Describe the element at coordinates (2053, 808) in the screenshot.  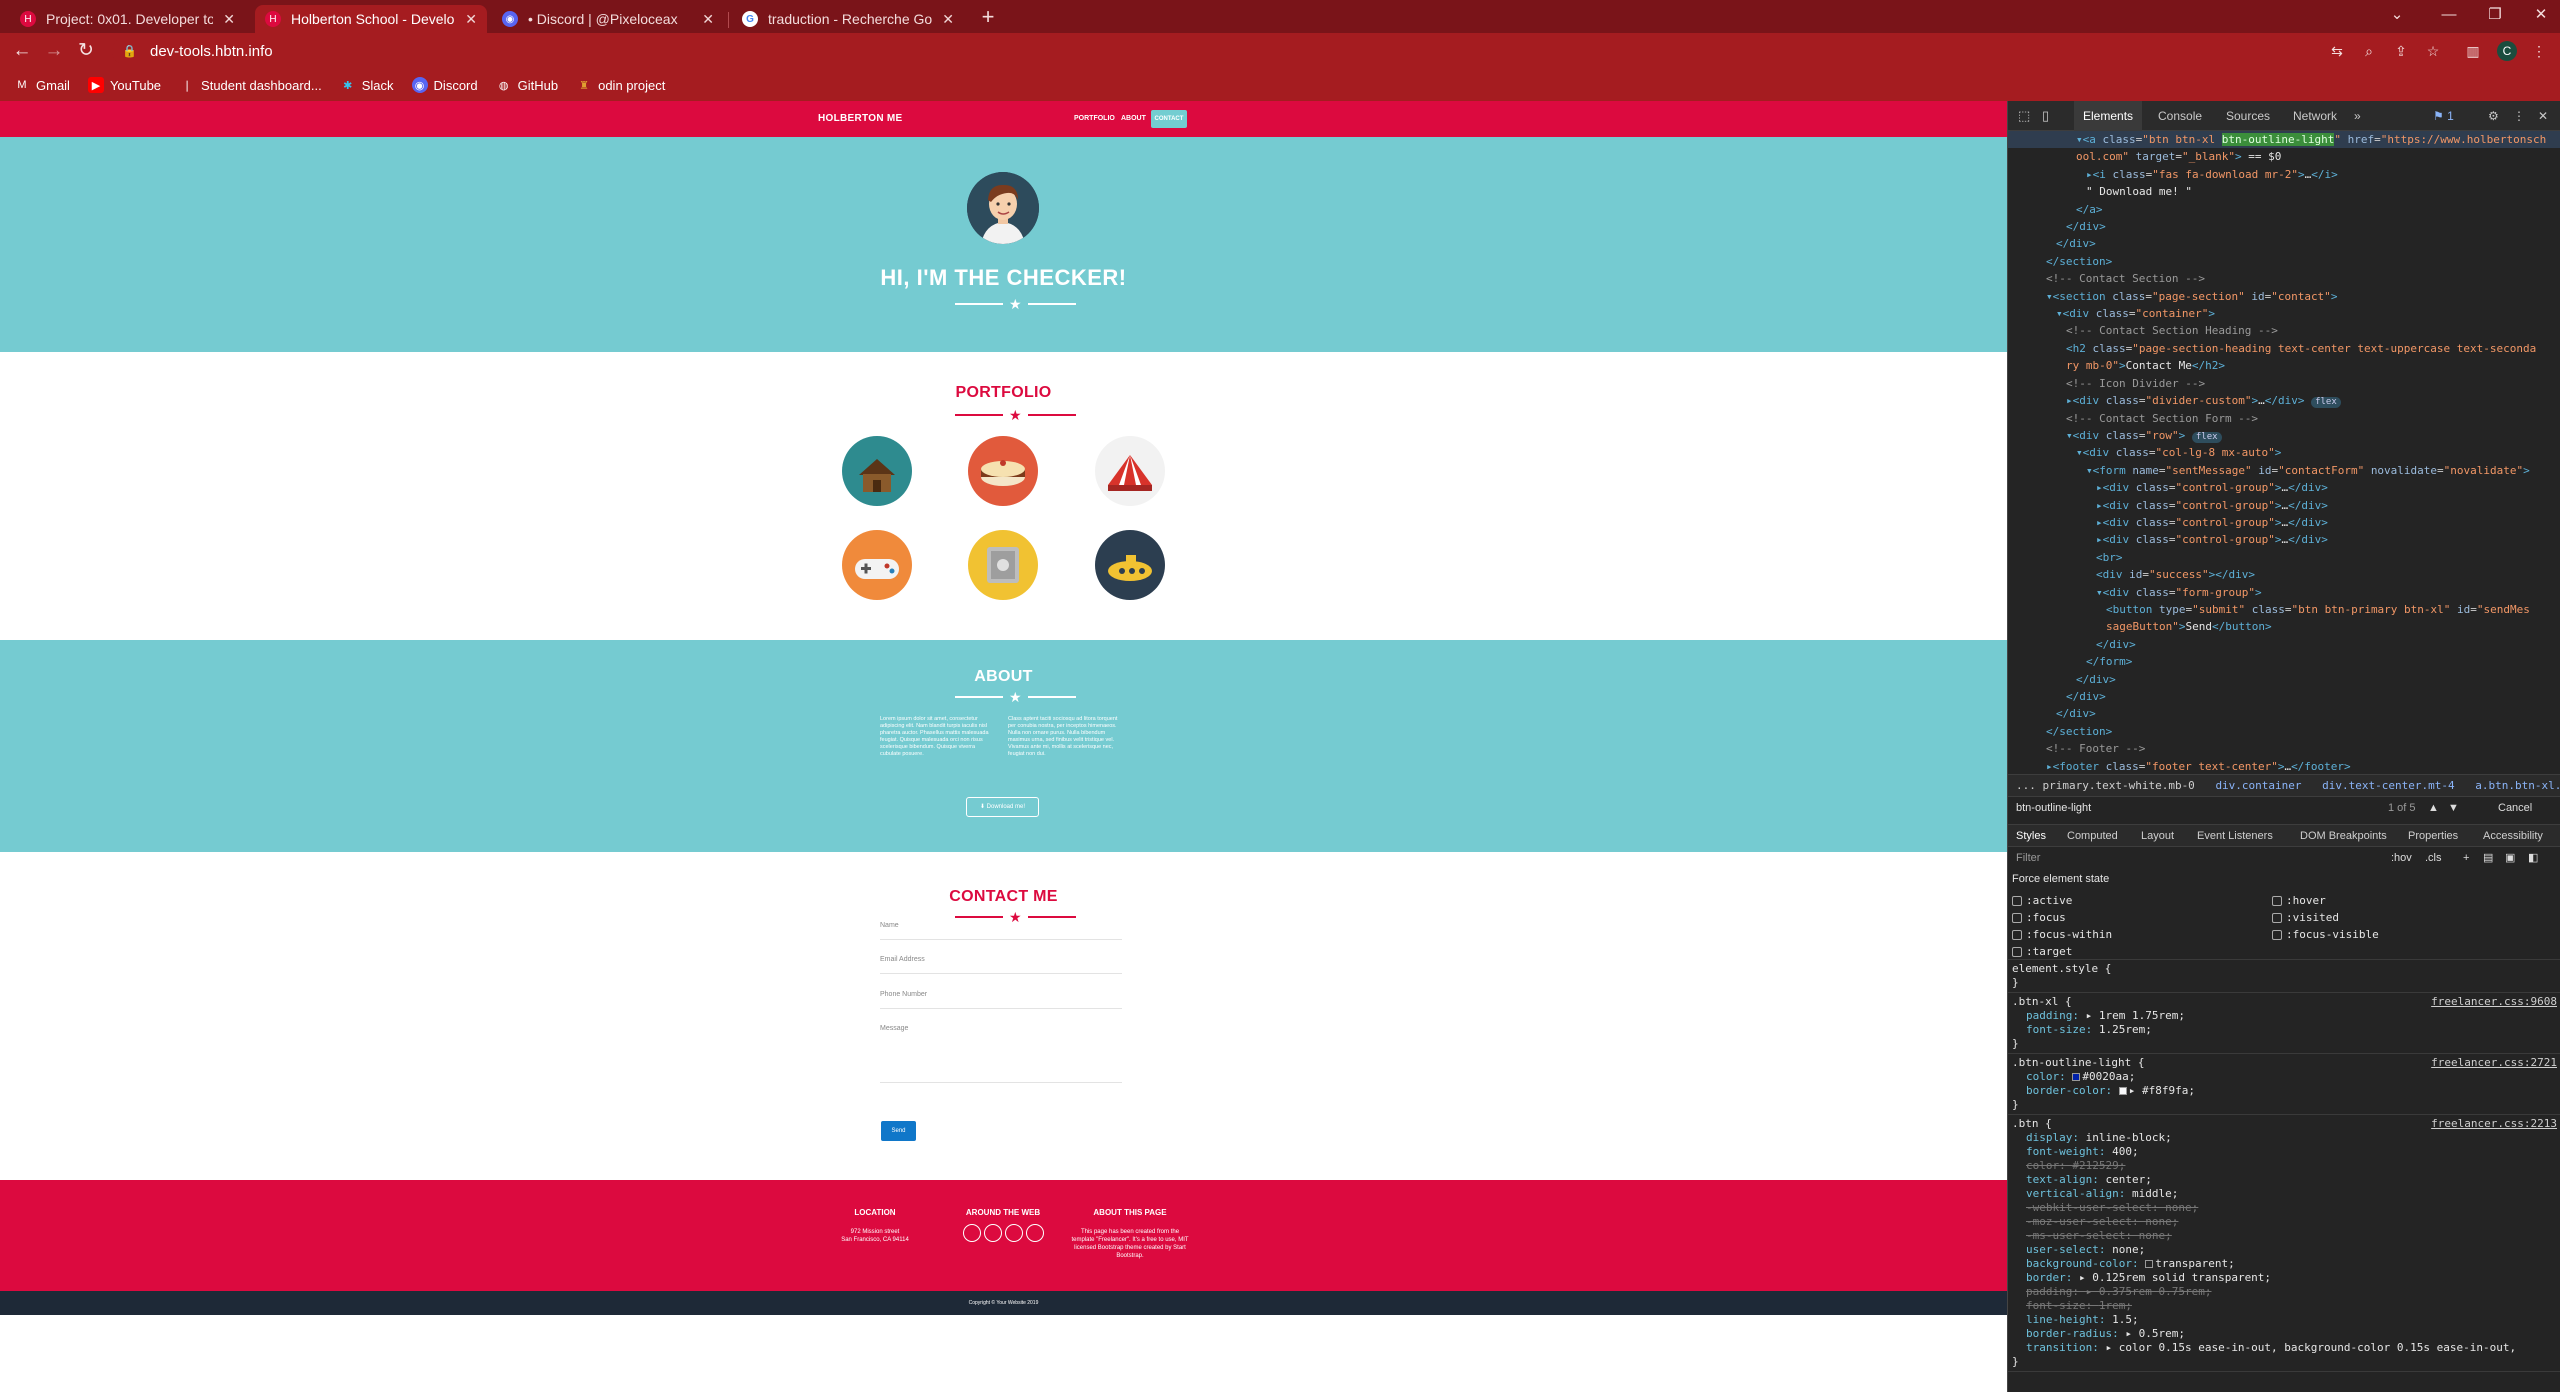
I see `dom-search-input: btn-outline-light` at that location.